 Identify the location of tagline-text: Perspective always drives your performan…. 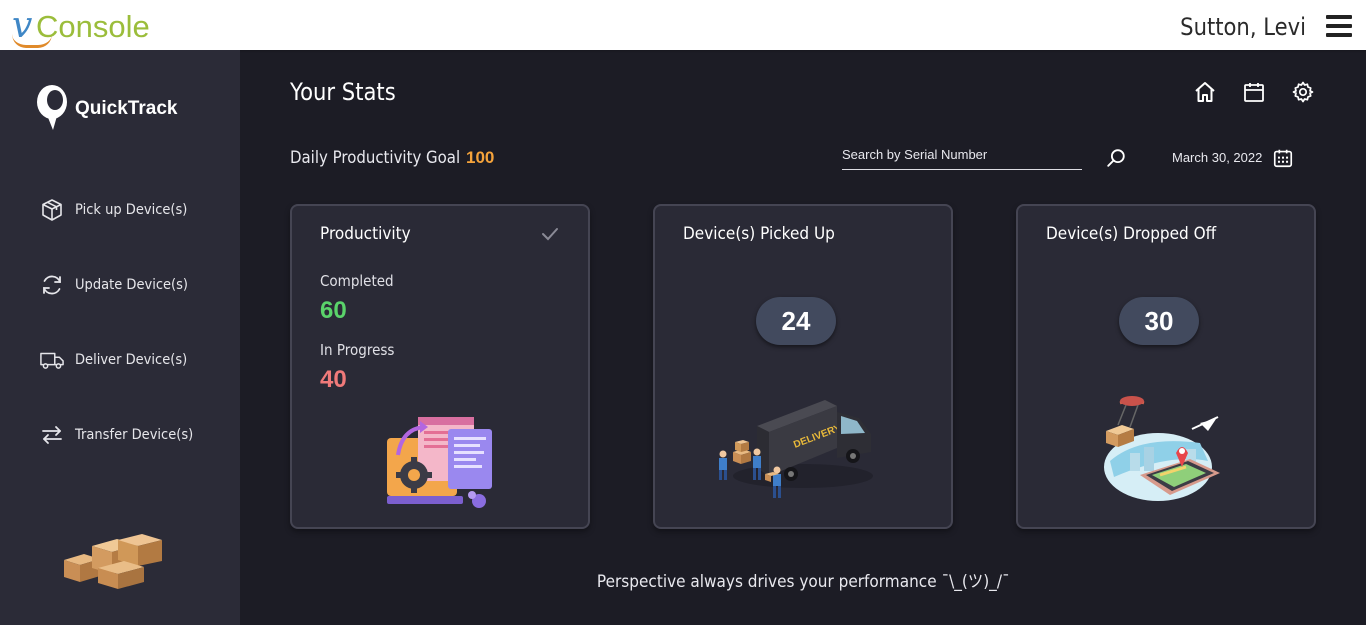
(803, 582).